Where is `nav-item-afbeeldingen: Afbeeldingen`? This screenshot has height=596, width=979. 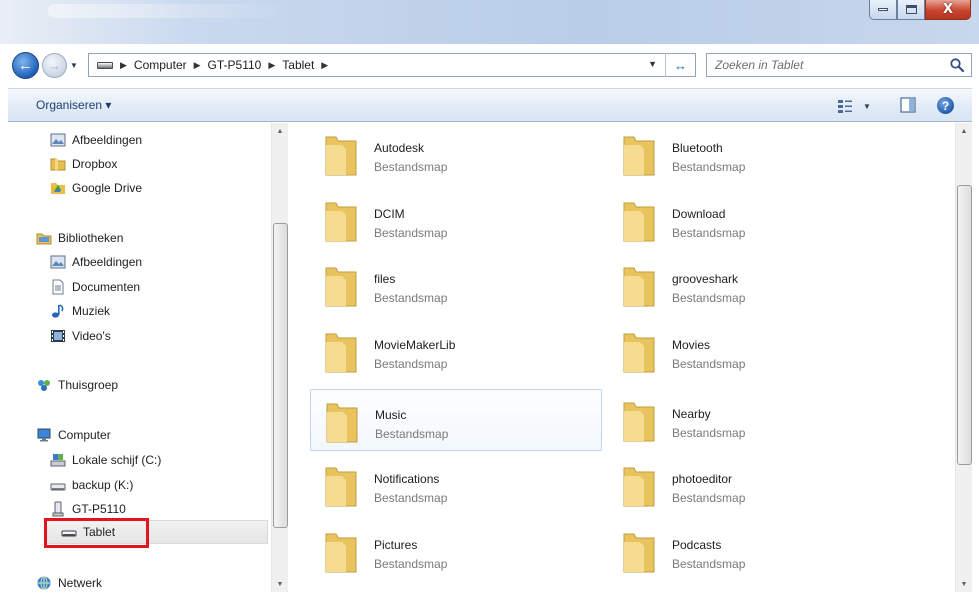
nav-item-afbeeldingen: Afbeeldingen is located at coordinates (96, 140).